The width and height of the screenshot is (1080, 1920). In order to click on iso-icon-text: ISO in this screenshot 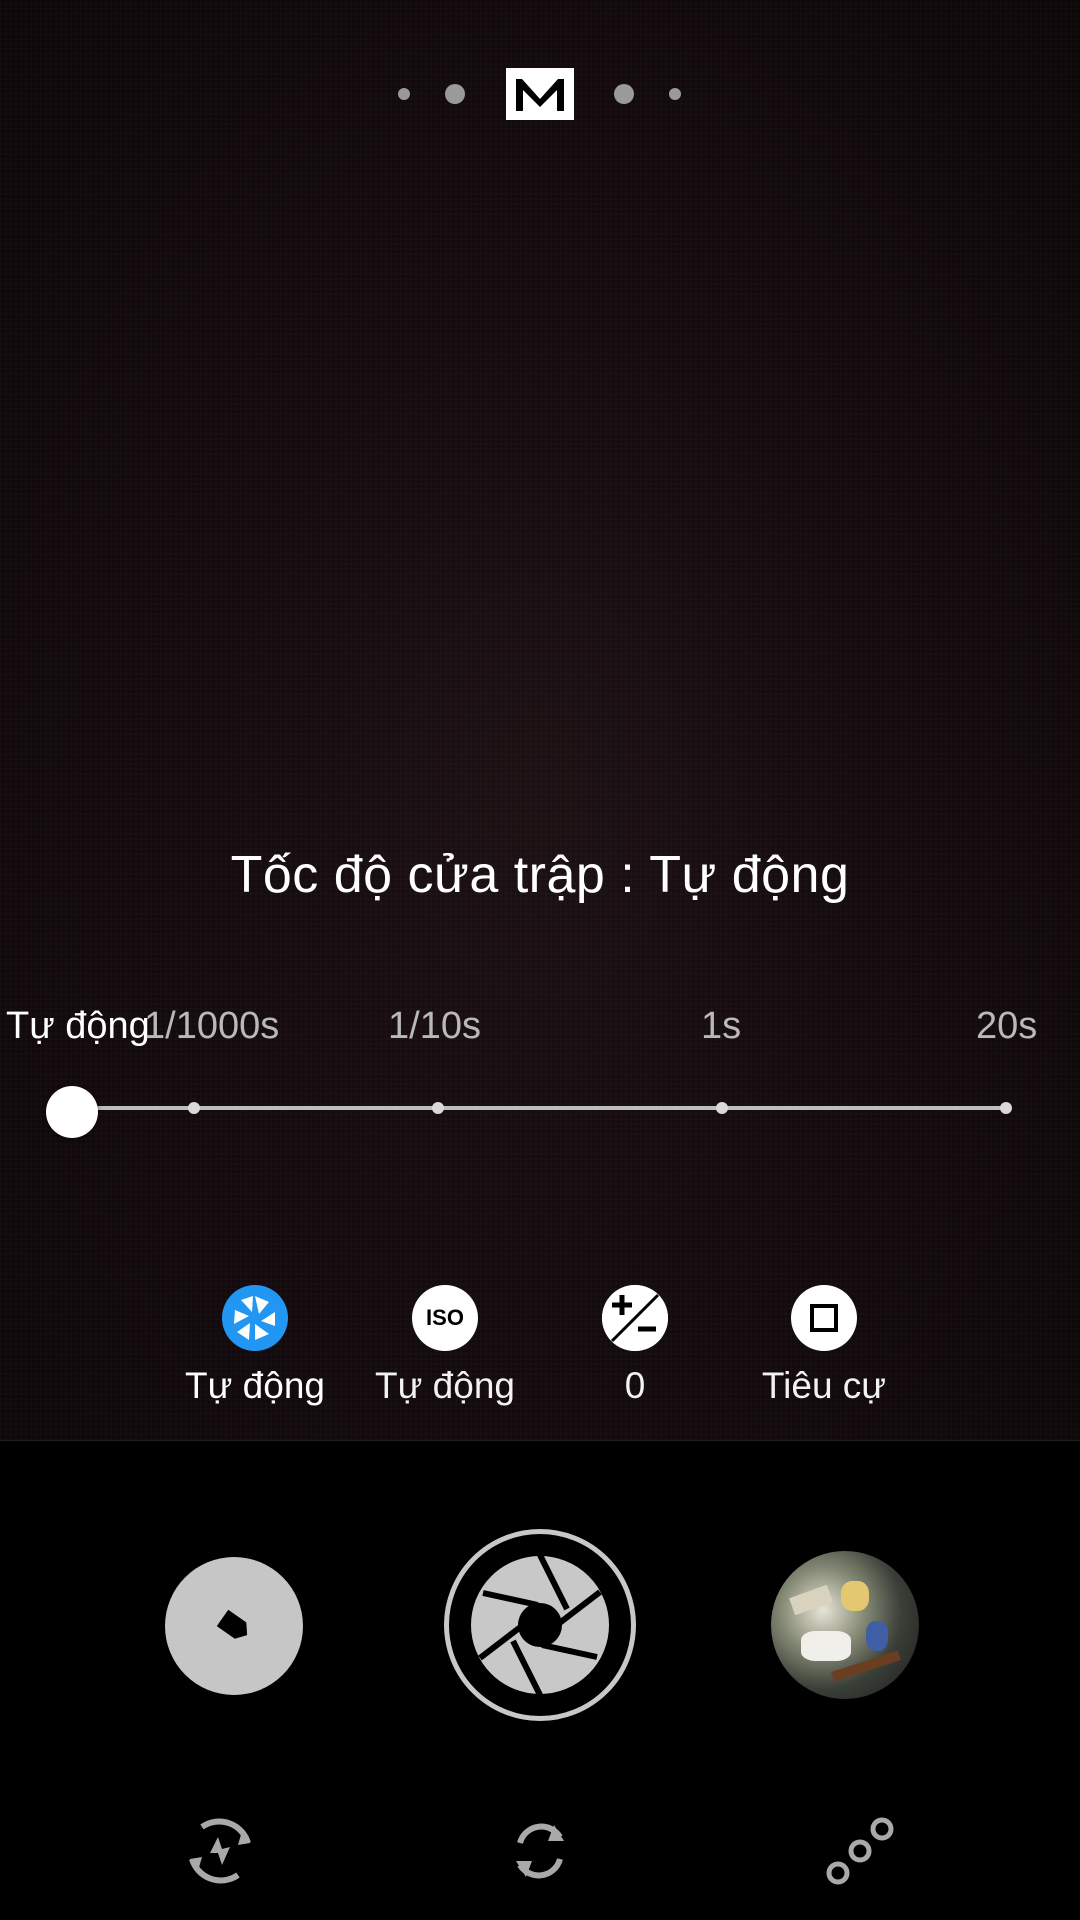, I will do `click(445, 1317)`.